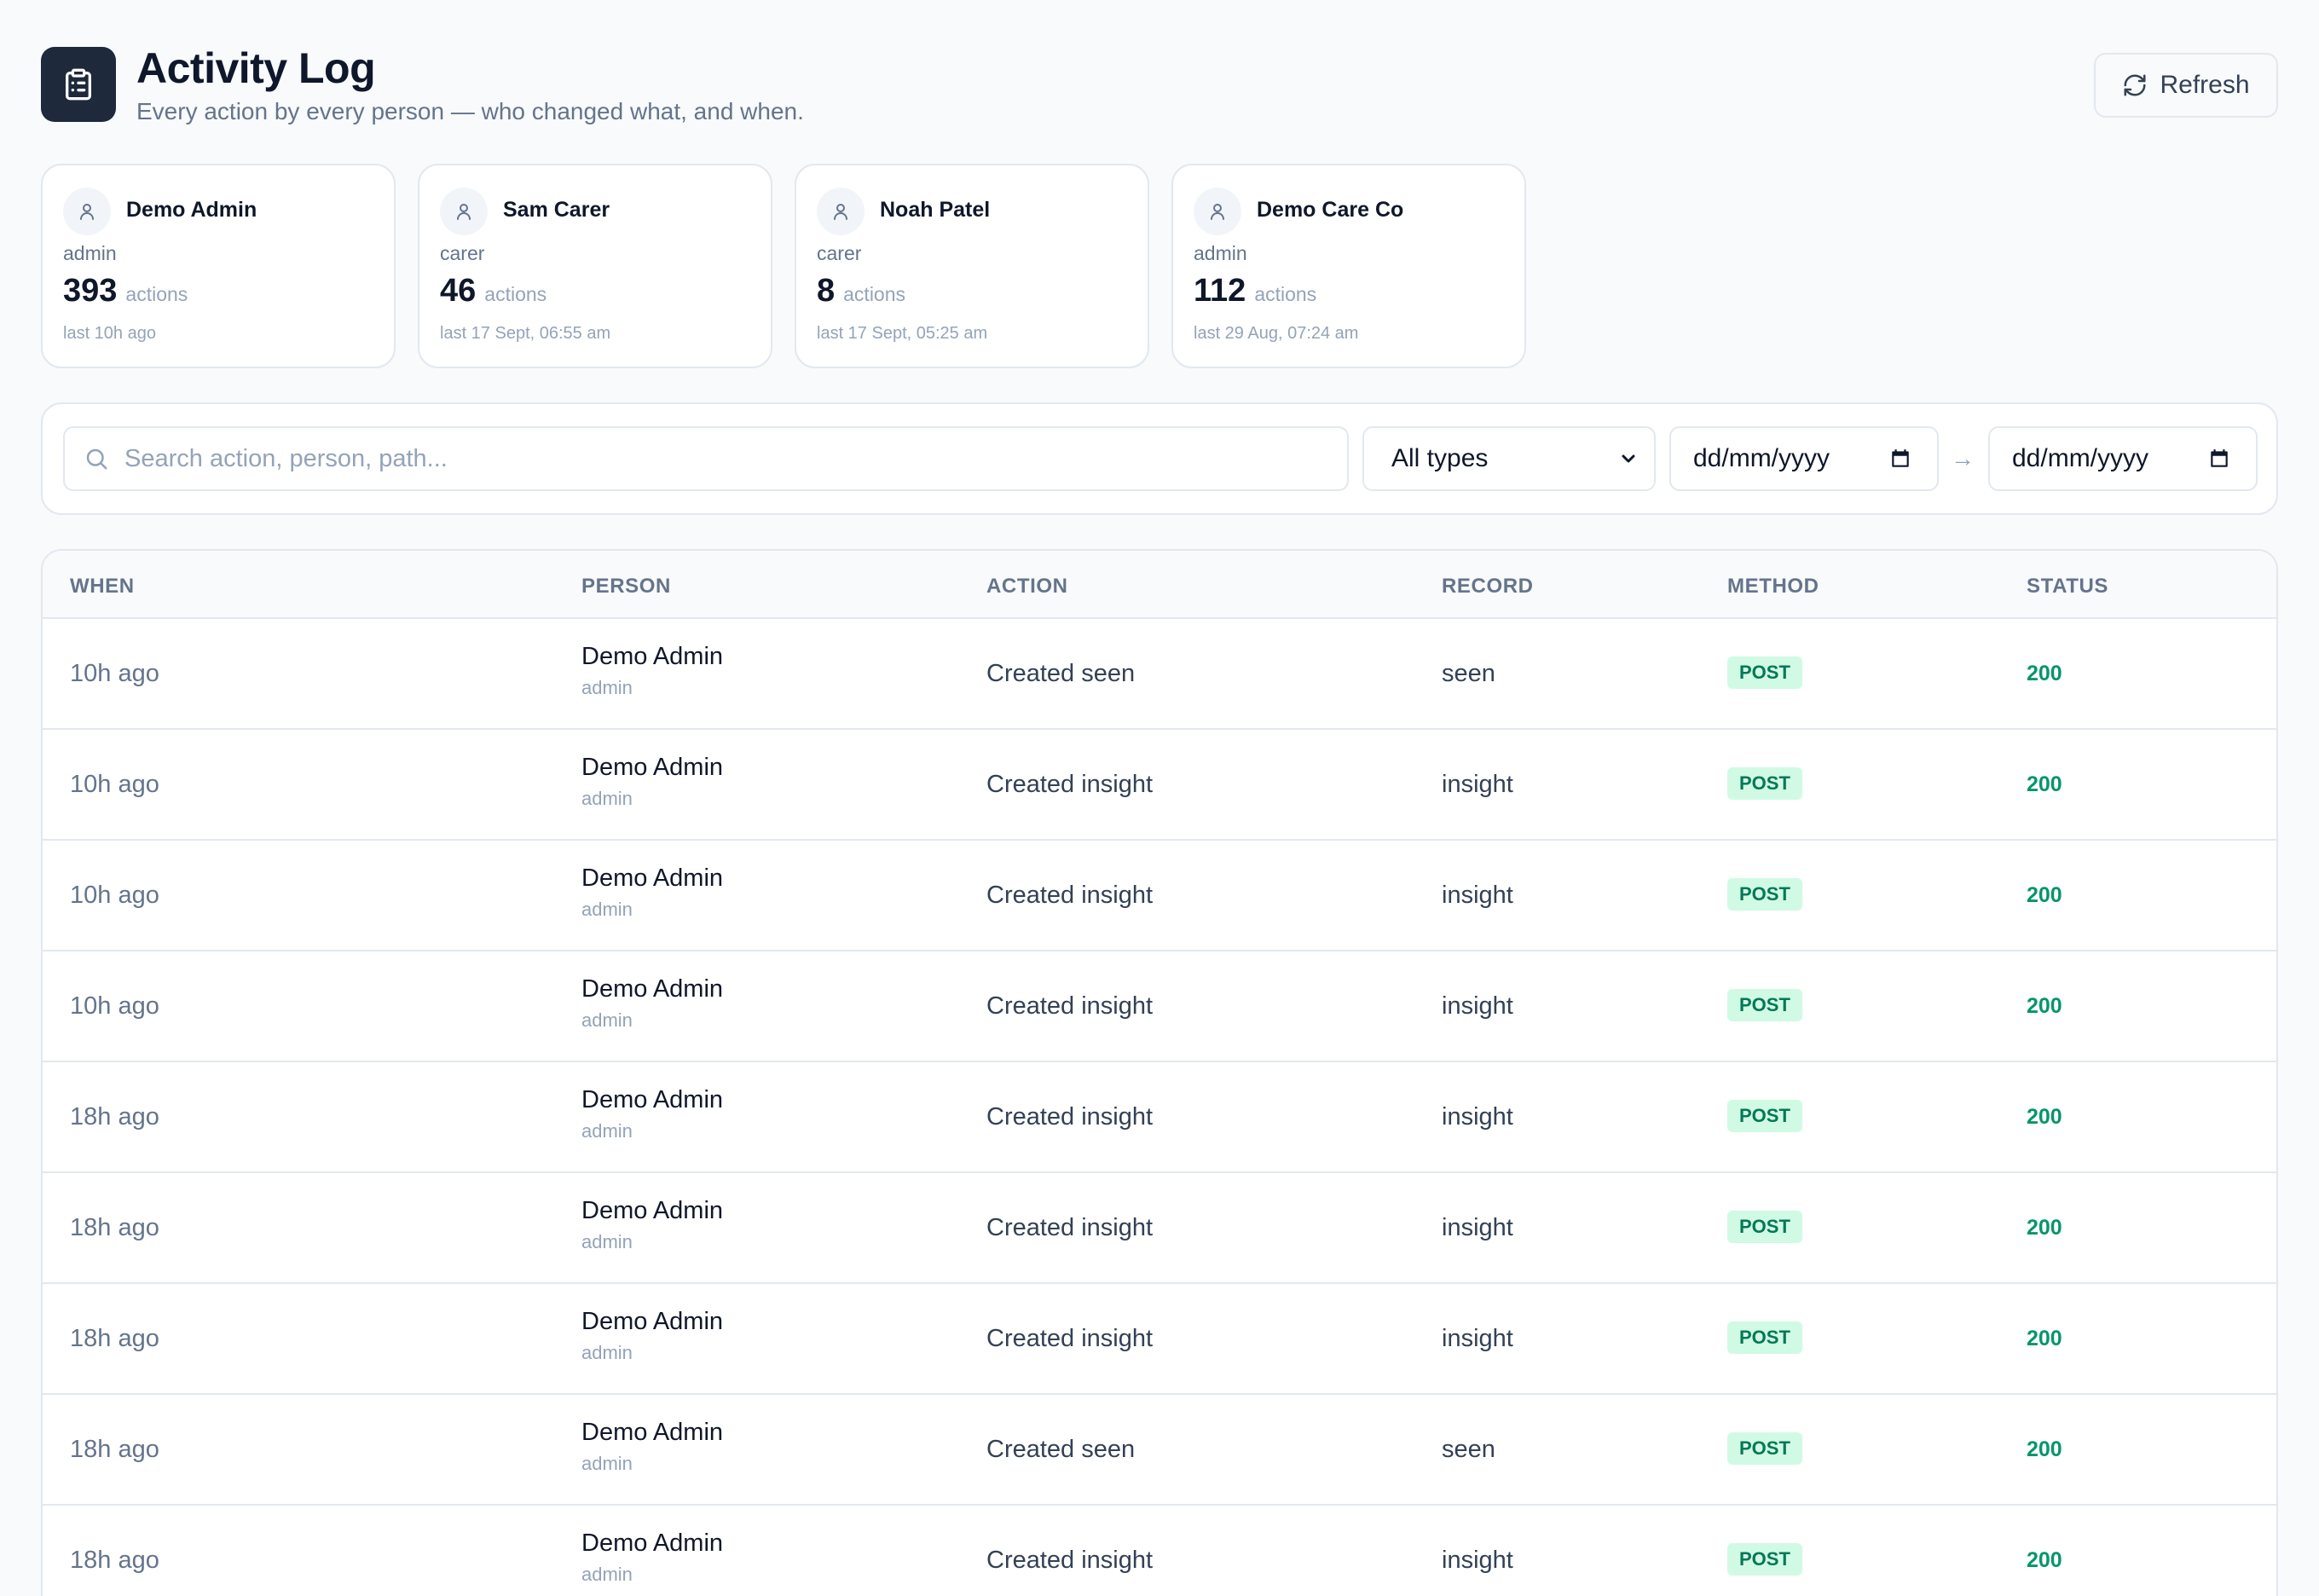 The width and height of the screenshot is (2319, 1596). I want to click on action-count: 8, so click(826, 291).